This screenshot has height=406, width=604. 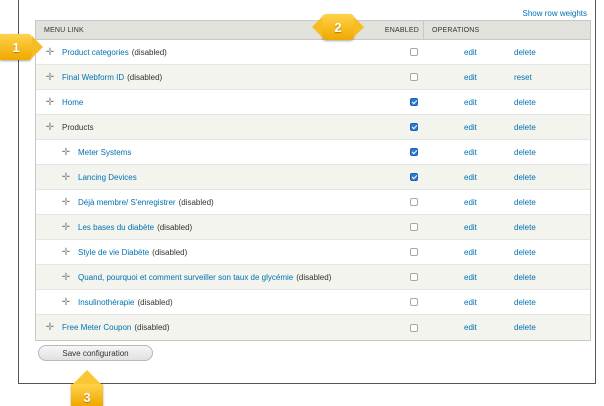 I want to click on column-header-operations: OPERATIONS, so click(x=456, y=30).